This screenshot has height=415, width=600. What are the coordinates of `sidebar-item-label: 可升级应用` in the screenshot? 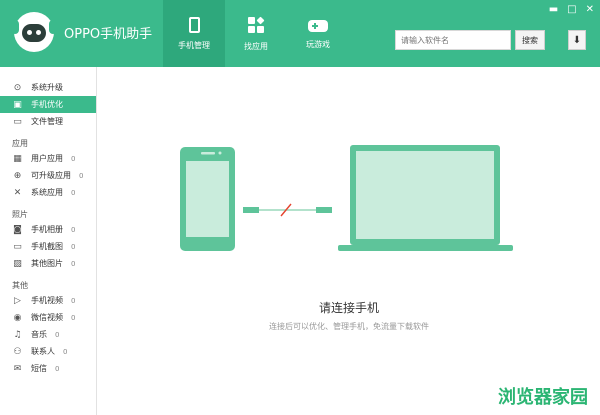 It's located at (51, 175).